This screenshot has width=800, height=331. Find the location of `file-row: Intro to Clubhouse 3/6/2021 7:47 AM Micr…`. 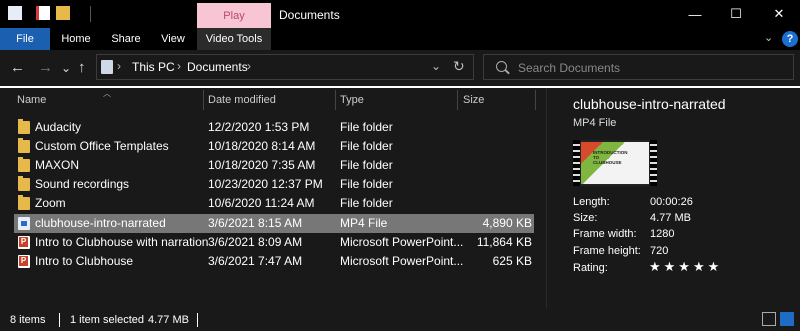

file-row: Intro to Clubhouse 3/6/2021 7:47 AM Micr… is located at coordinates (274, 261).